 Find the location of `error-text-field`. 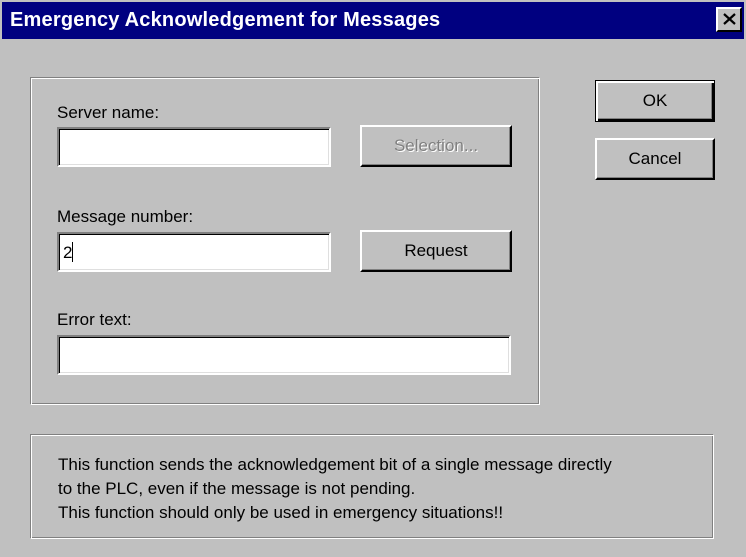

error-text-field is located at coordinates (284, 355).